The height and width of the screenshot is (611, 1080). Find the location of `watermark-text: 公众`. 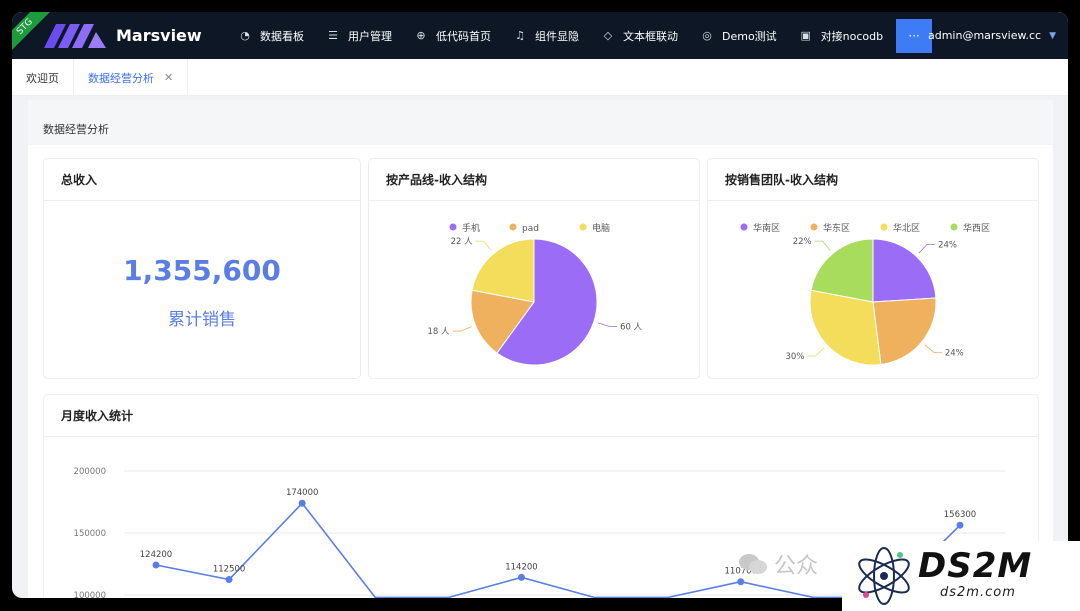

watermark-text: 公众 is located at coordinates (796, 566).